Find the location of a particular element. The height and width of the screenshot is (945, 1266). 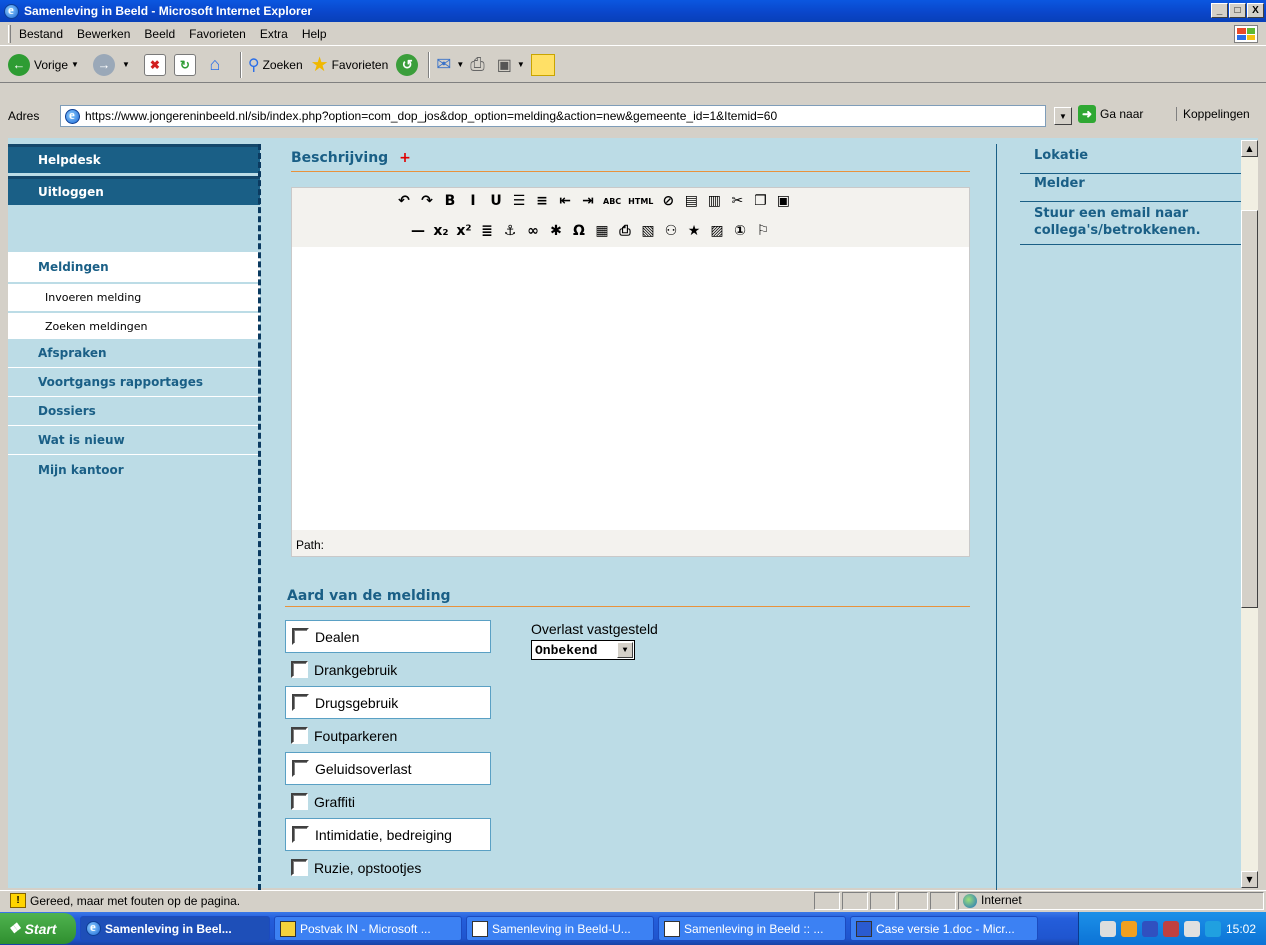

checkbox-row-dealen: Dealen is located at coordinates (388, 636).